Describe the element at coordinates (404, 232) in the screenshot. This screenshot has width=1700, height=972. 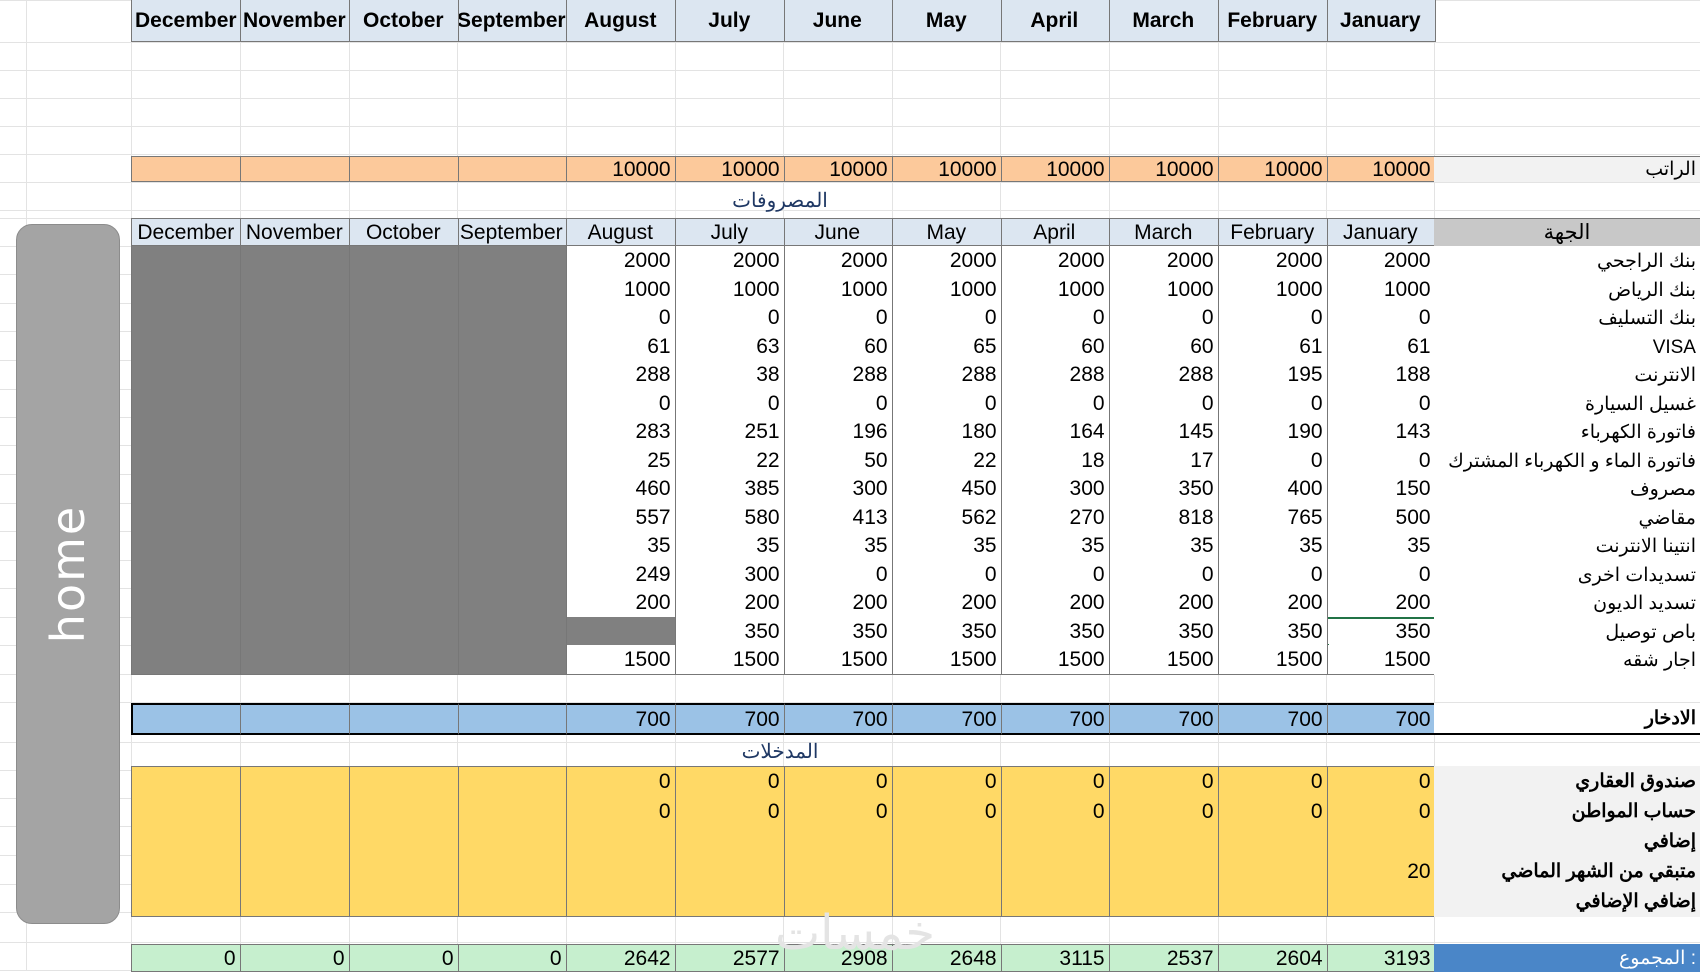
I see `expenses-header-october: October` at that location.